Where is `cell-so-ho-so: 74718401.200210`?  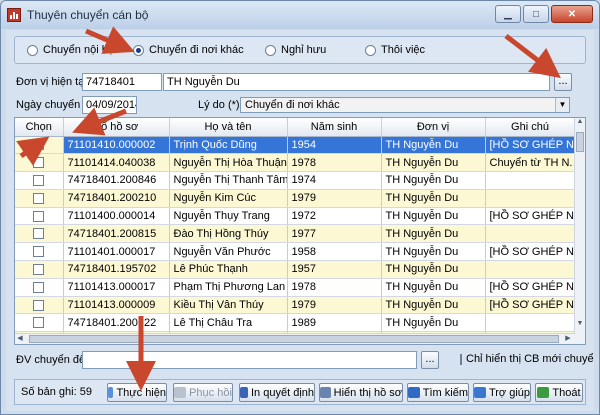 cell-so-ho-so: 74718401.200210 is located at coordinates (116, 198).